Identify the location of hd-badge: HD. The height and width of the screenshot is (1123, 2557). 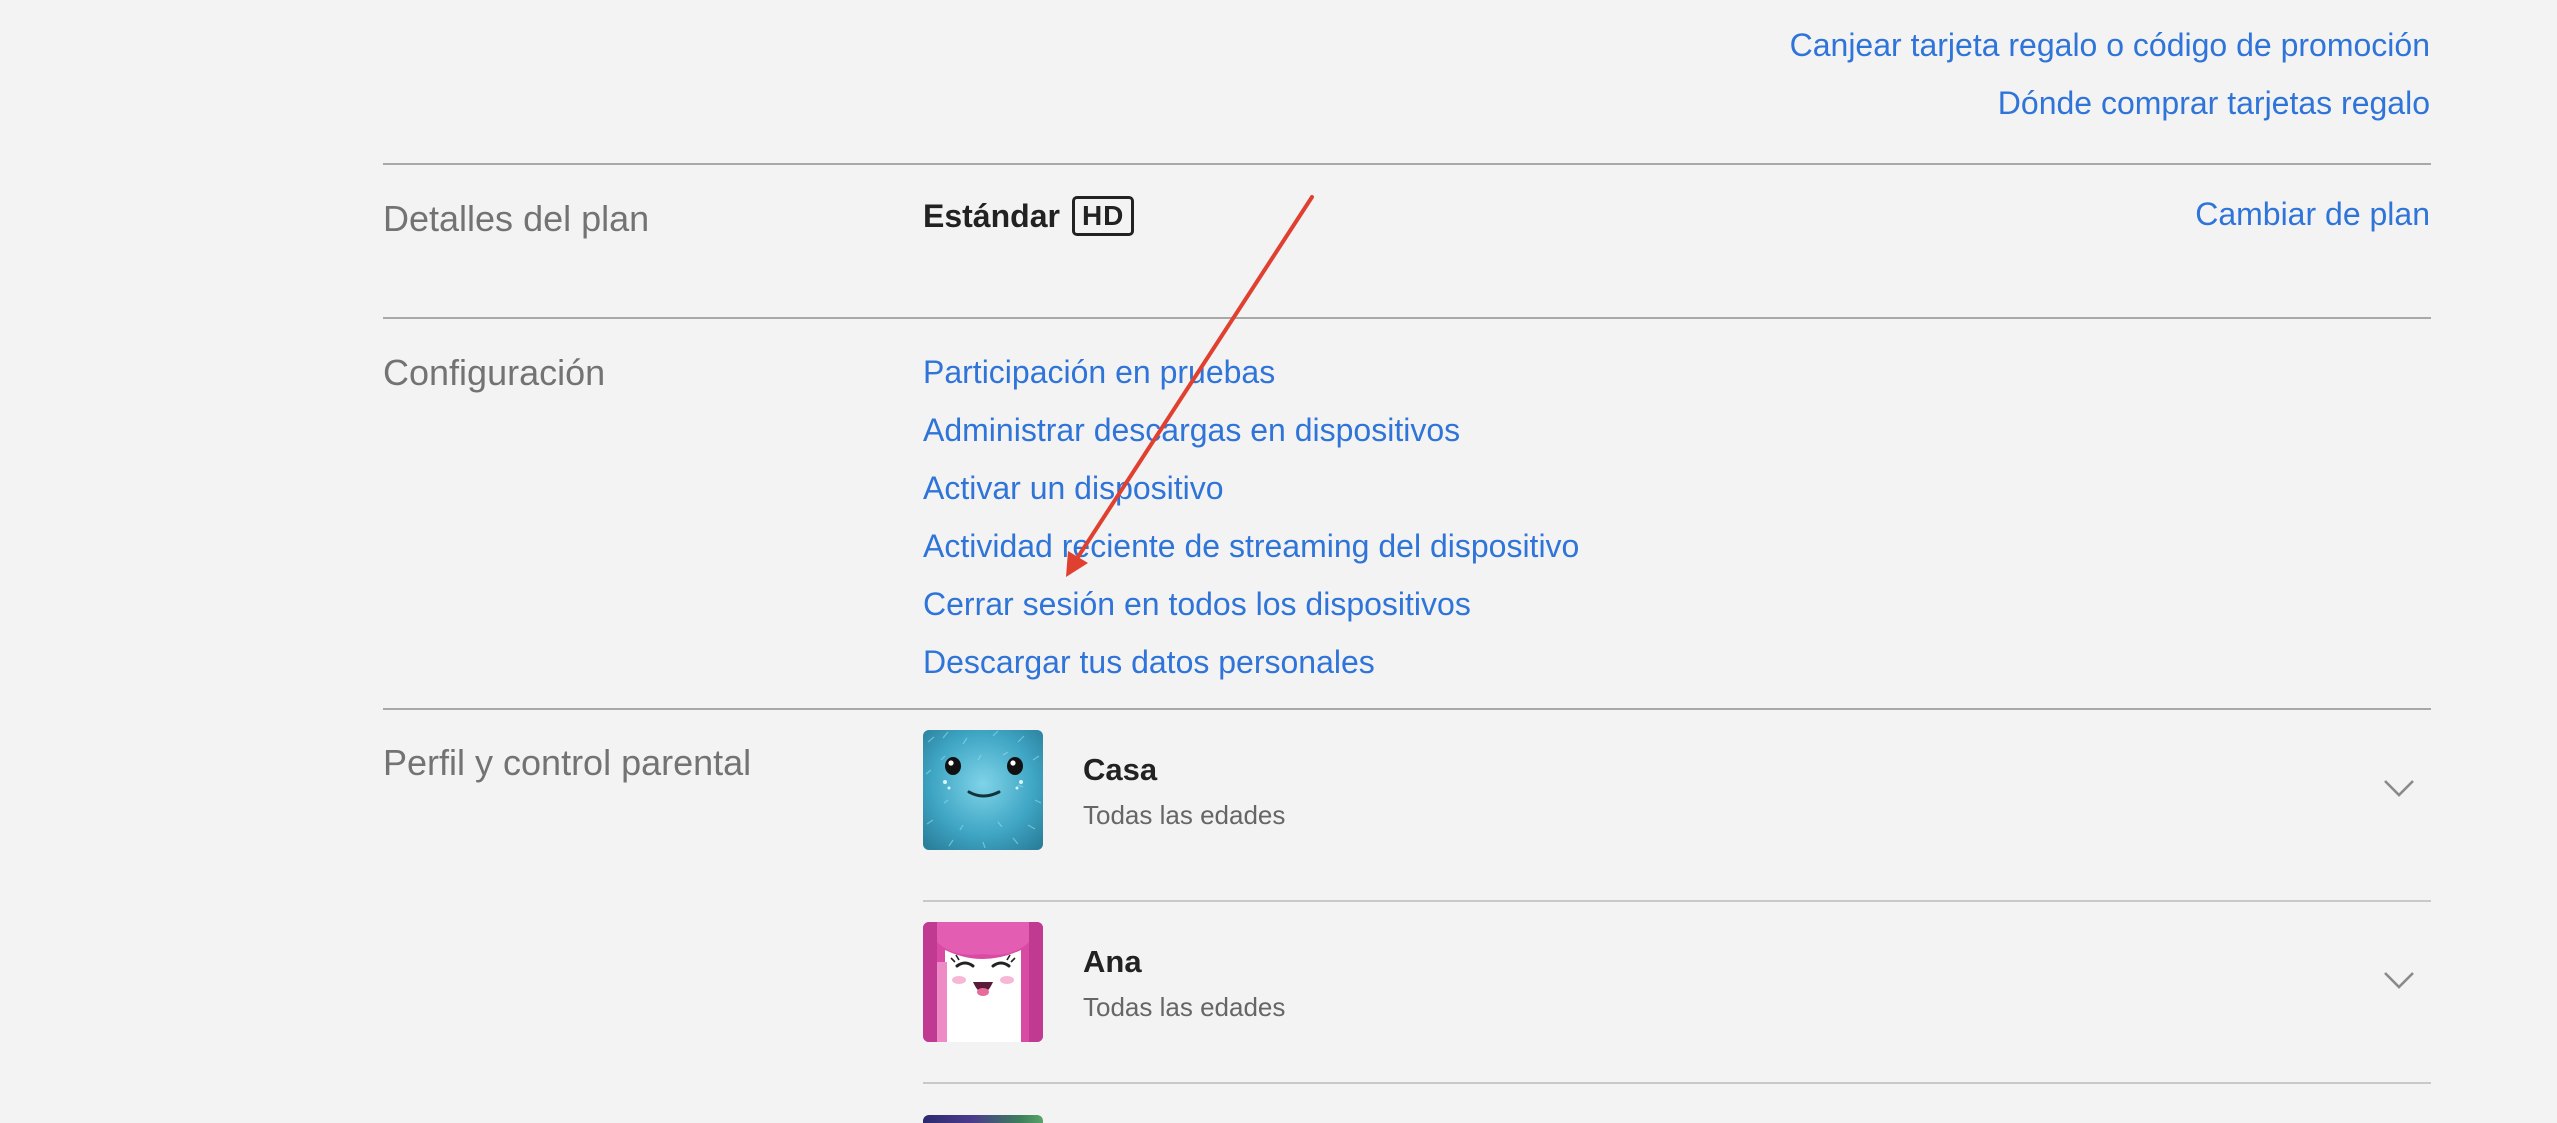
(1103, 216).